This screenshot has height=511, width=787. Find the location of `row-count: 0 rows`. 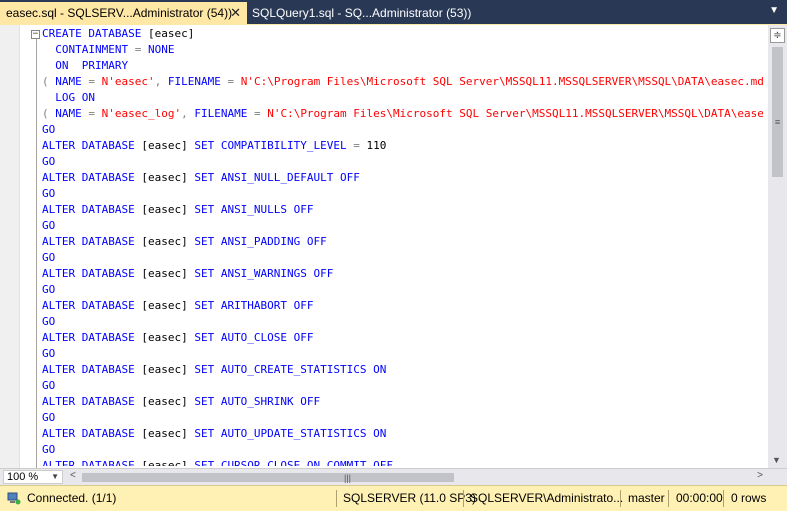

row-count: 0 rows is located at coordinates (749, 498).